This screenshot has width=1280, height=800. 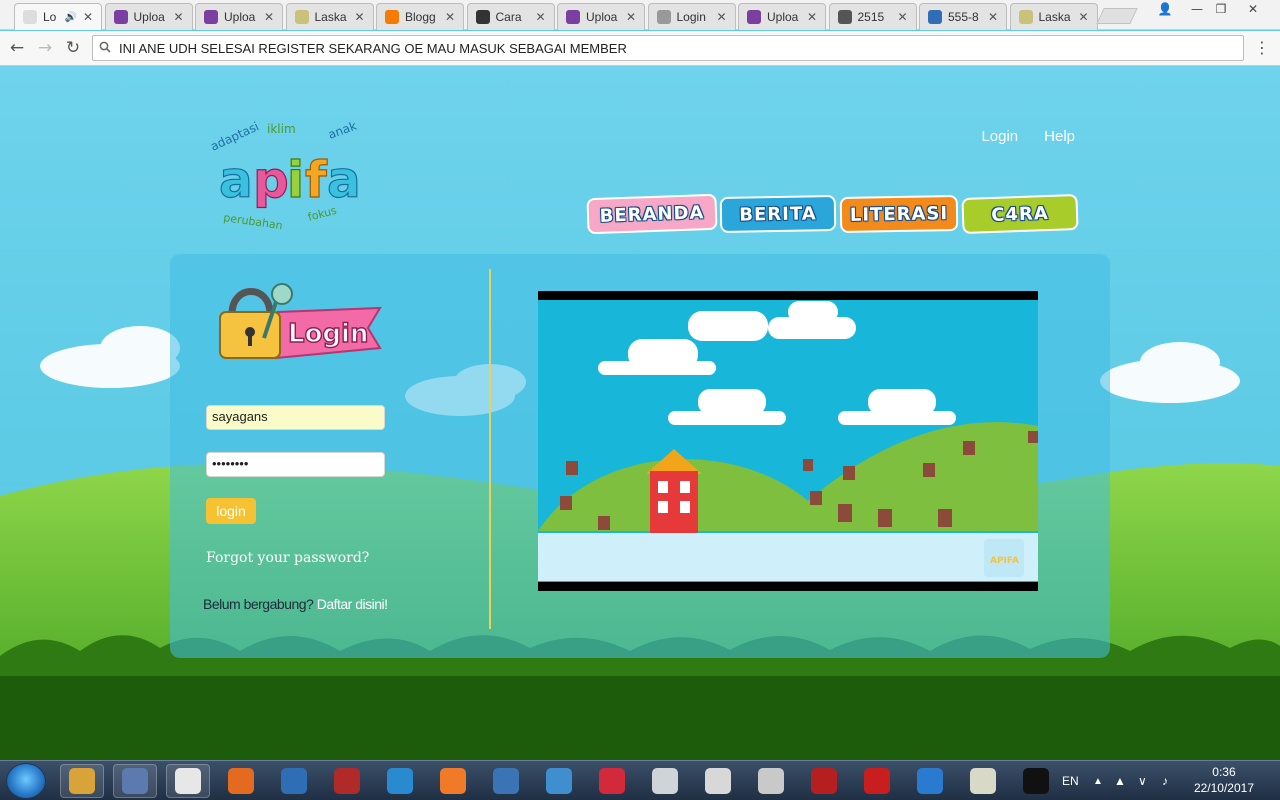 I want to click on login-badge-text: Login, so click(x=328, y=334).